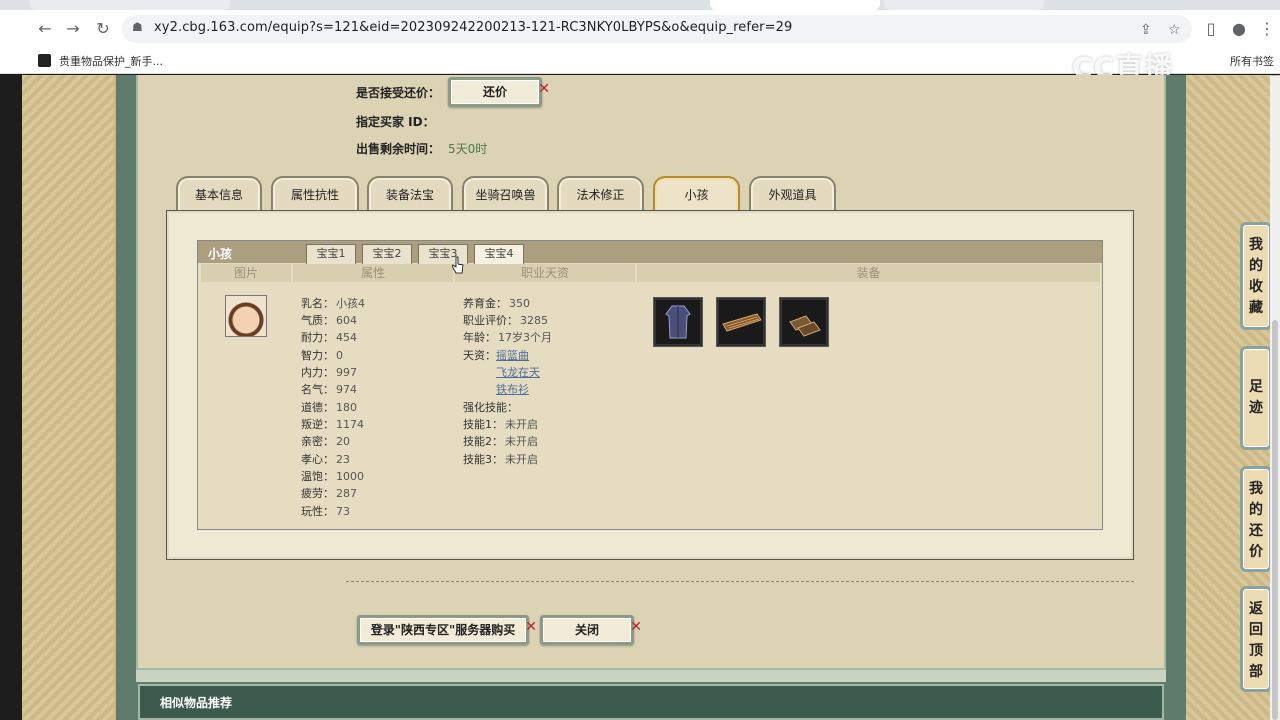 Image resolution: width=1280 pixels, height=720 pixels. What do you see at coordinates (220, 254) in the screenshot?
I see `child-panel-title: 小孩` at bounding box center [220, 254].